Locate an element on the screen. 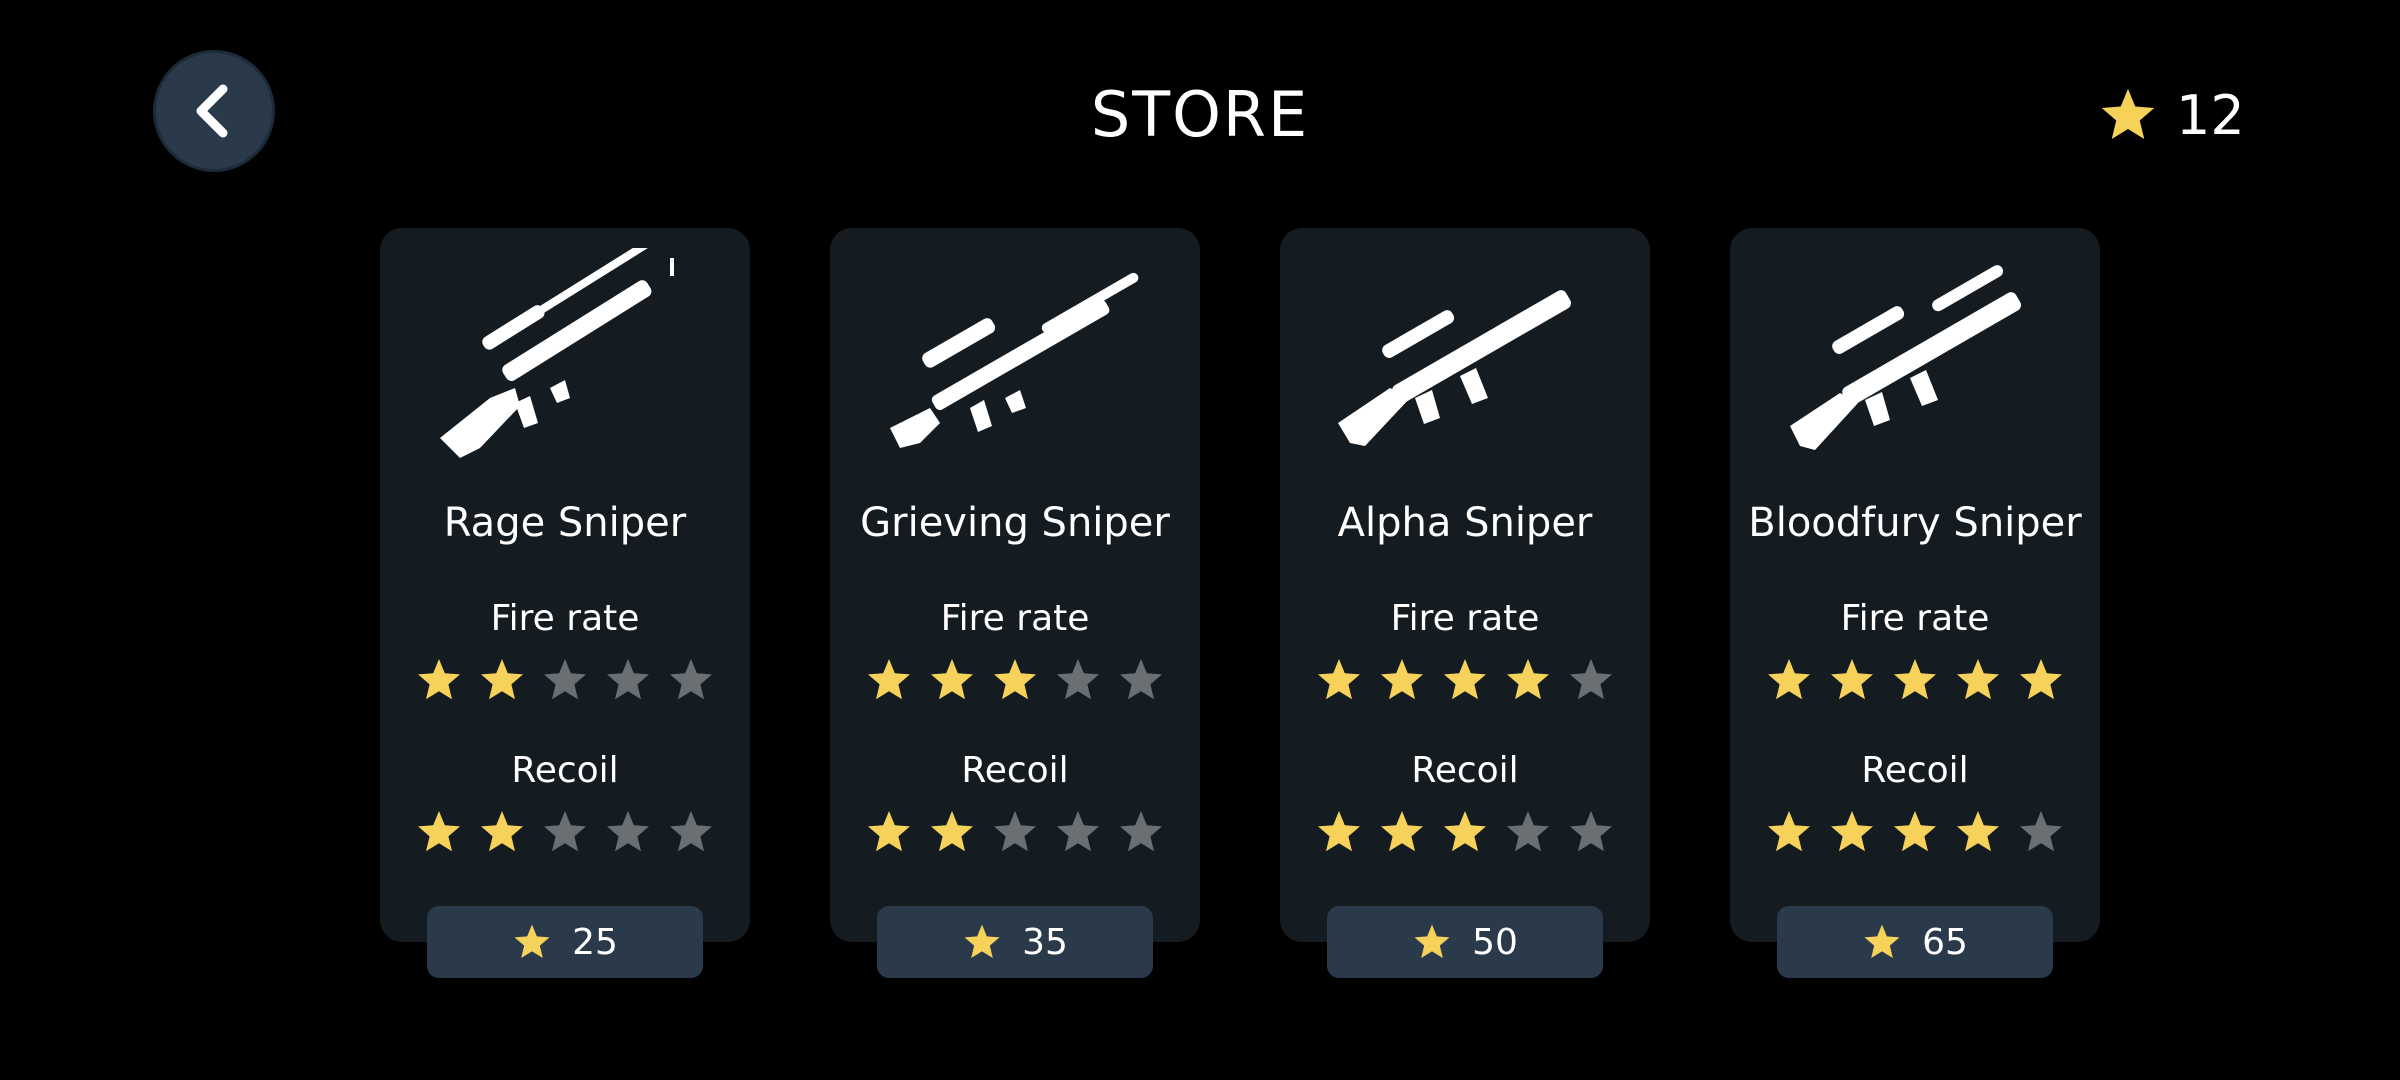 This screenshot has height=1080, width=2400. star-balance: 12 is located at coordinates (2171, 115).